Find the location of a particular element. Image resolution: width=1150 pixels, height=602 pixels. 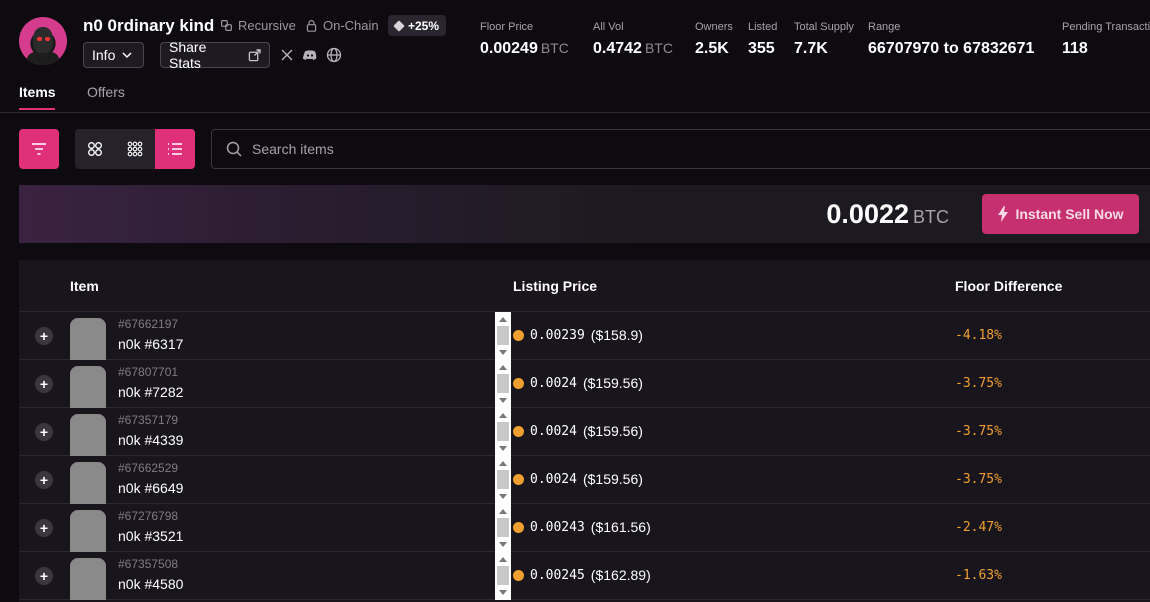

collection-avatar is located at coordinates (43, 41).